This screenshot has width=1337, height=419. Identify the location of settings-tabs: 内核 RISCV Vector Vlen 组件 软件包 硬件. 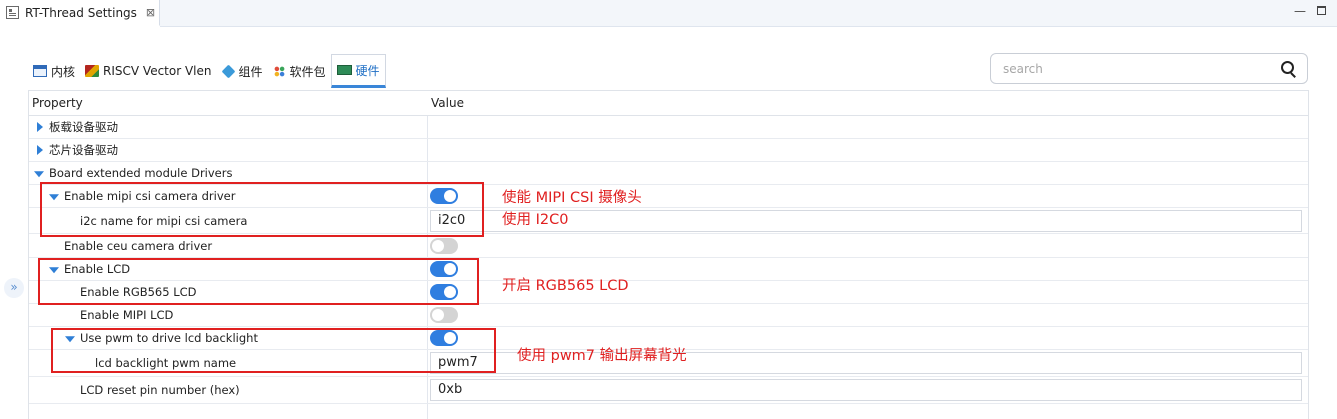
(207, 71).